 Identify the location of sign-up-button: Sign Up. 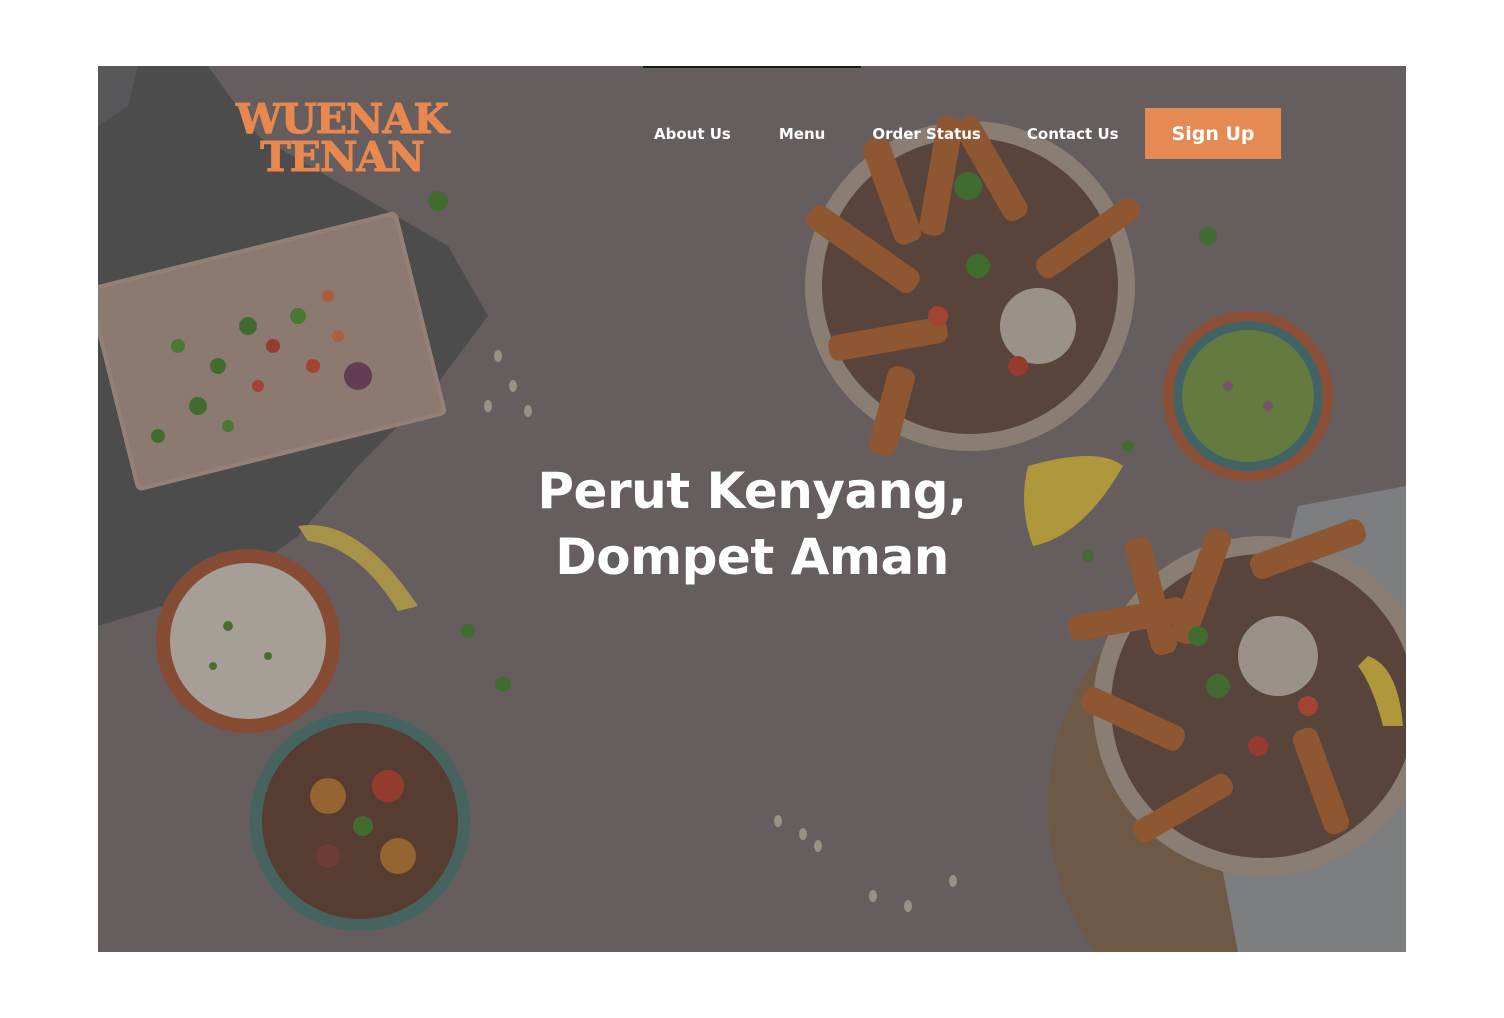
(1213, 133).